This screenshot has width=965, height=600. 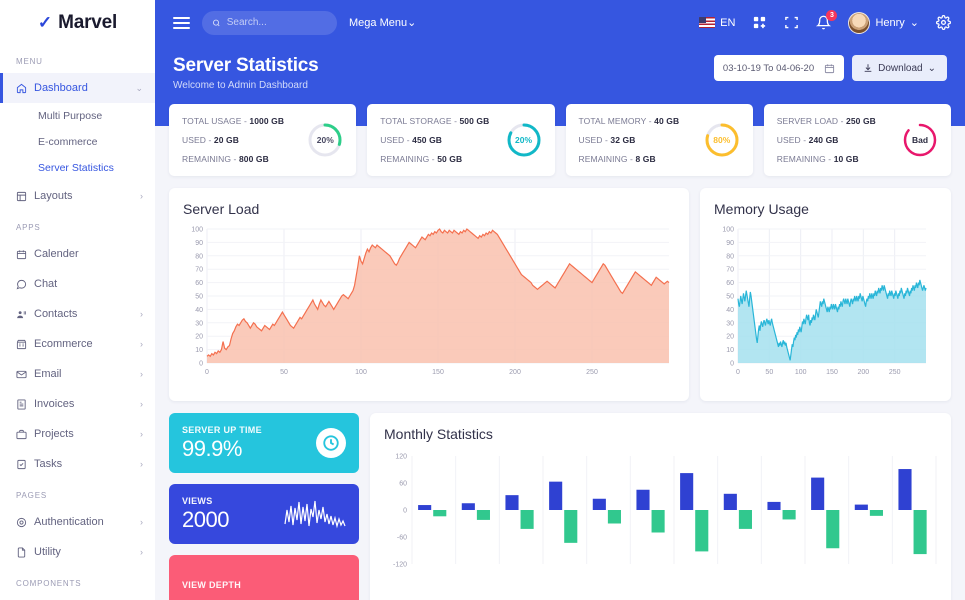 I want to click on mail-icon, so click(x=24, y=374).